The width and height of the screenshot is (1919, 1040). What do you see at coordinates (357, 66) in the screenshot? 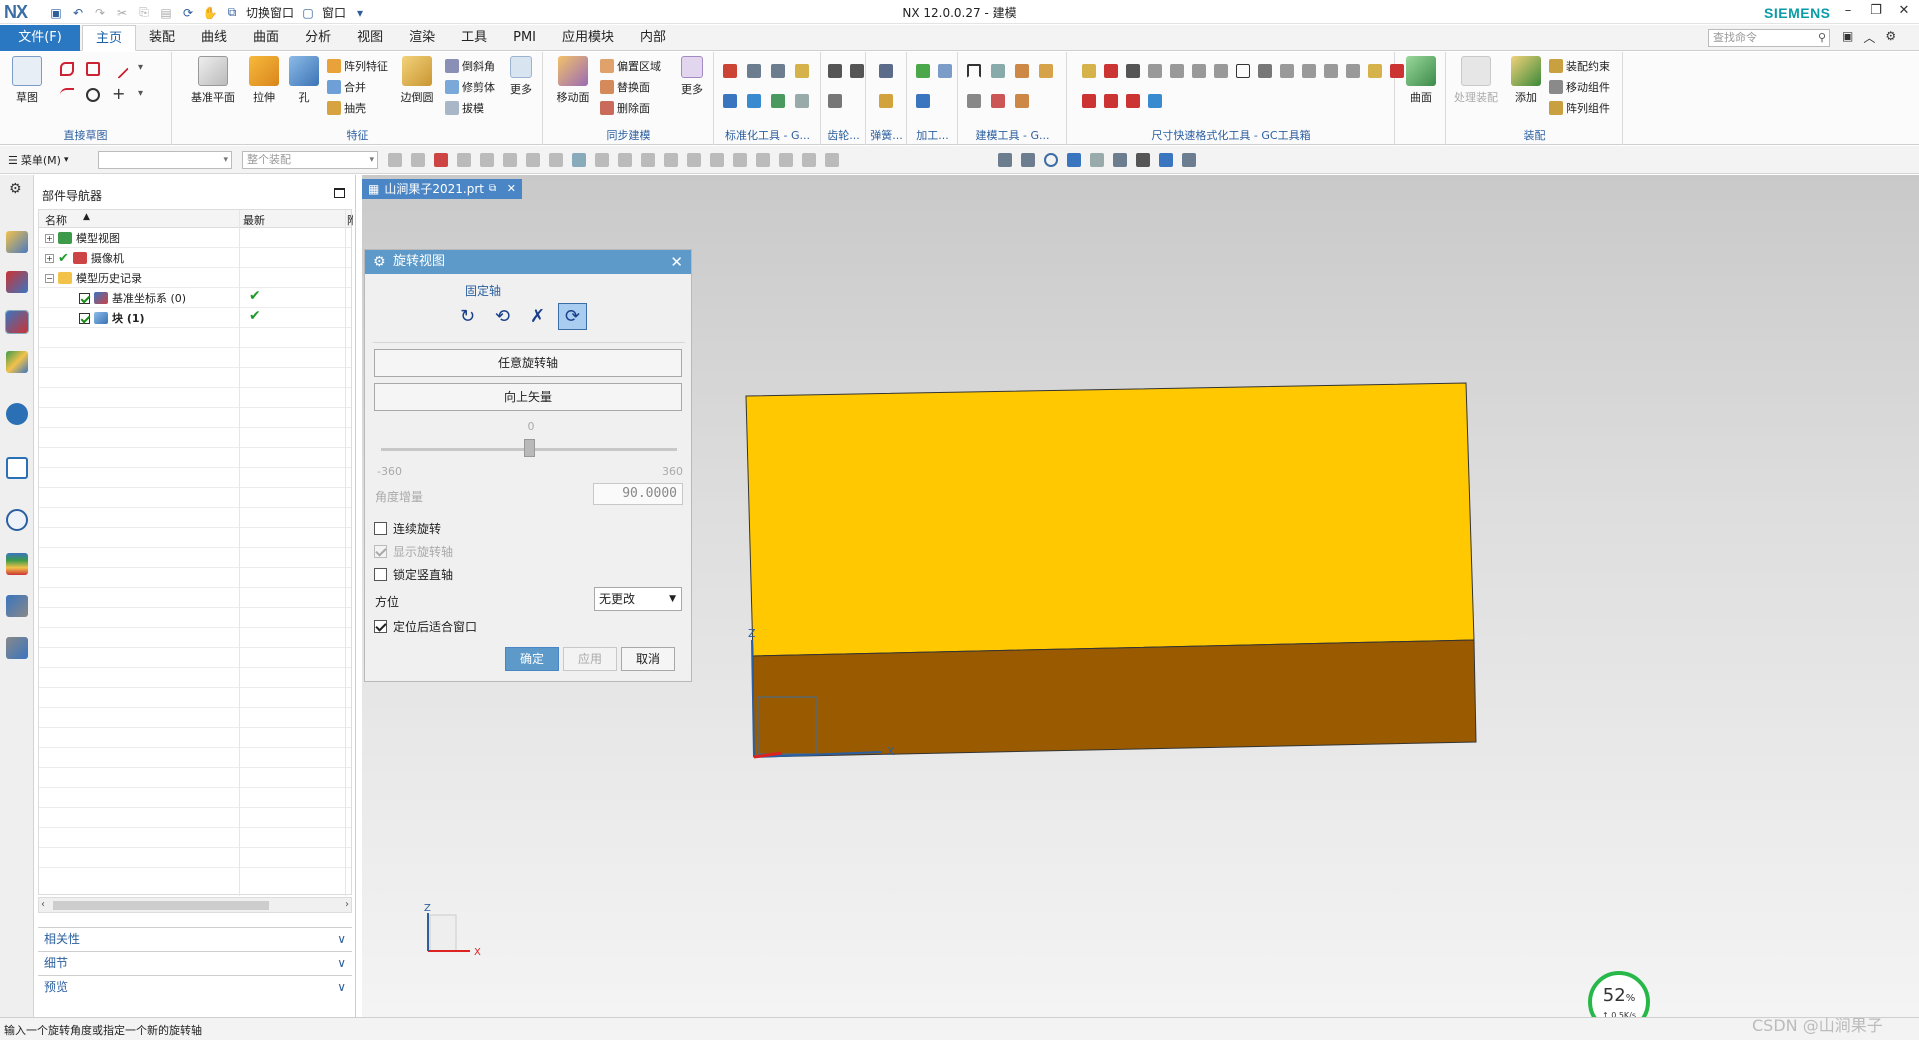
I see `pattern-feature-button: 阵列特征` at bounding box center [357, 66].